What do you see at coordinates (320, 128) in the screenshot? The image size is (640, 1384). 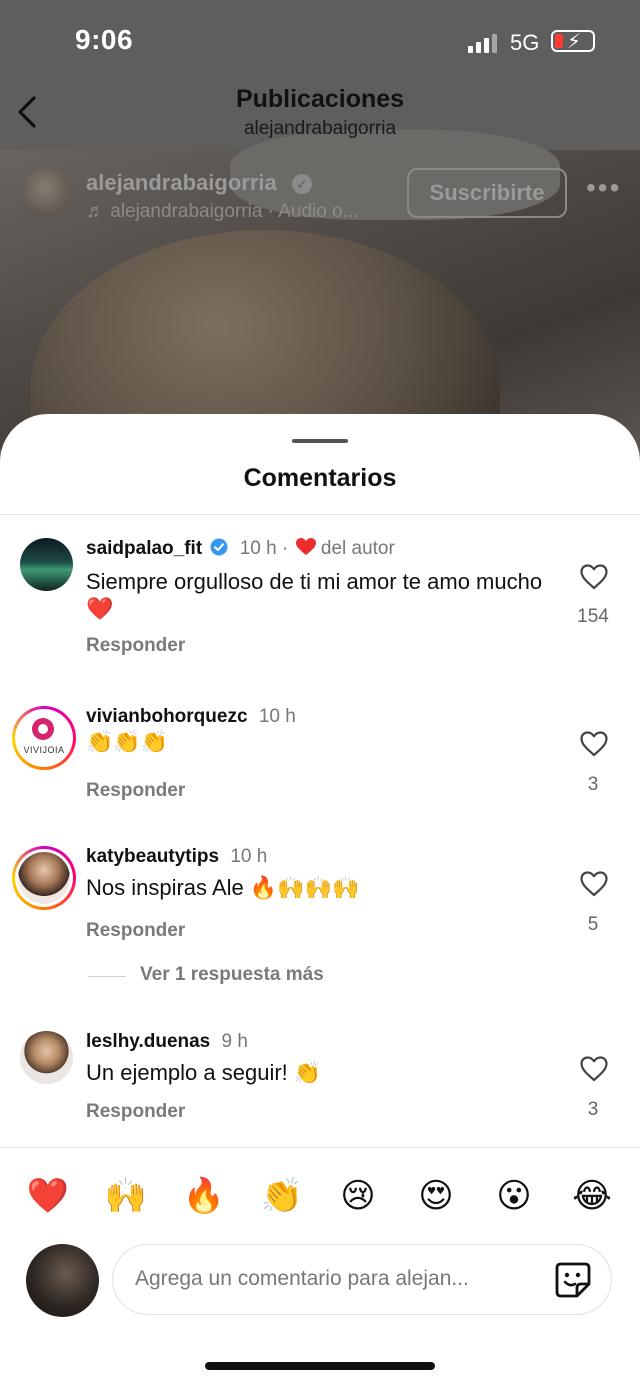 I see `page-subtitle: alejandrabaigorria` at bounding box center [320, 128].